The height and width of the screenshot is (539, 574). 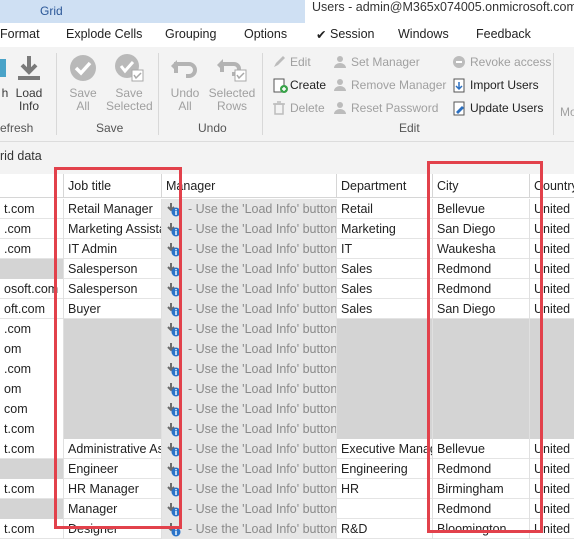 What do you see at coordinates (384, 249) in the screenshot?
I see `cell-department: IT` at bounding box center [384, 249].